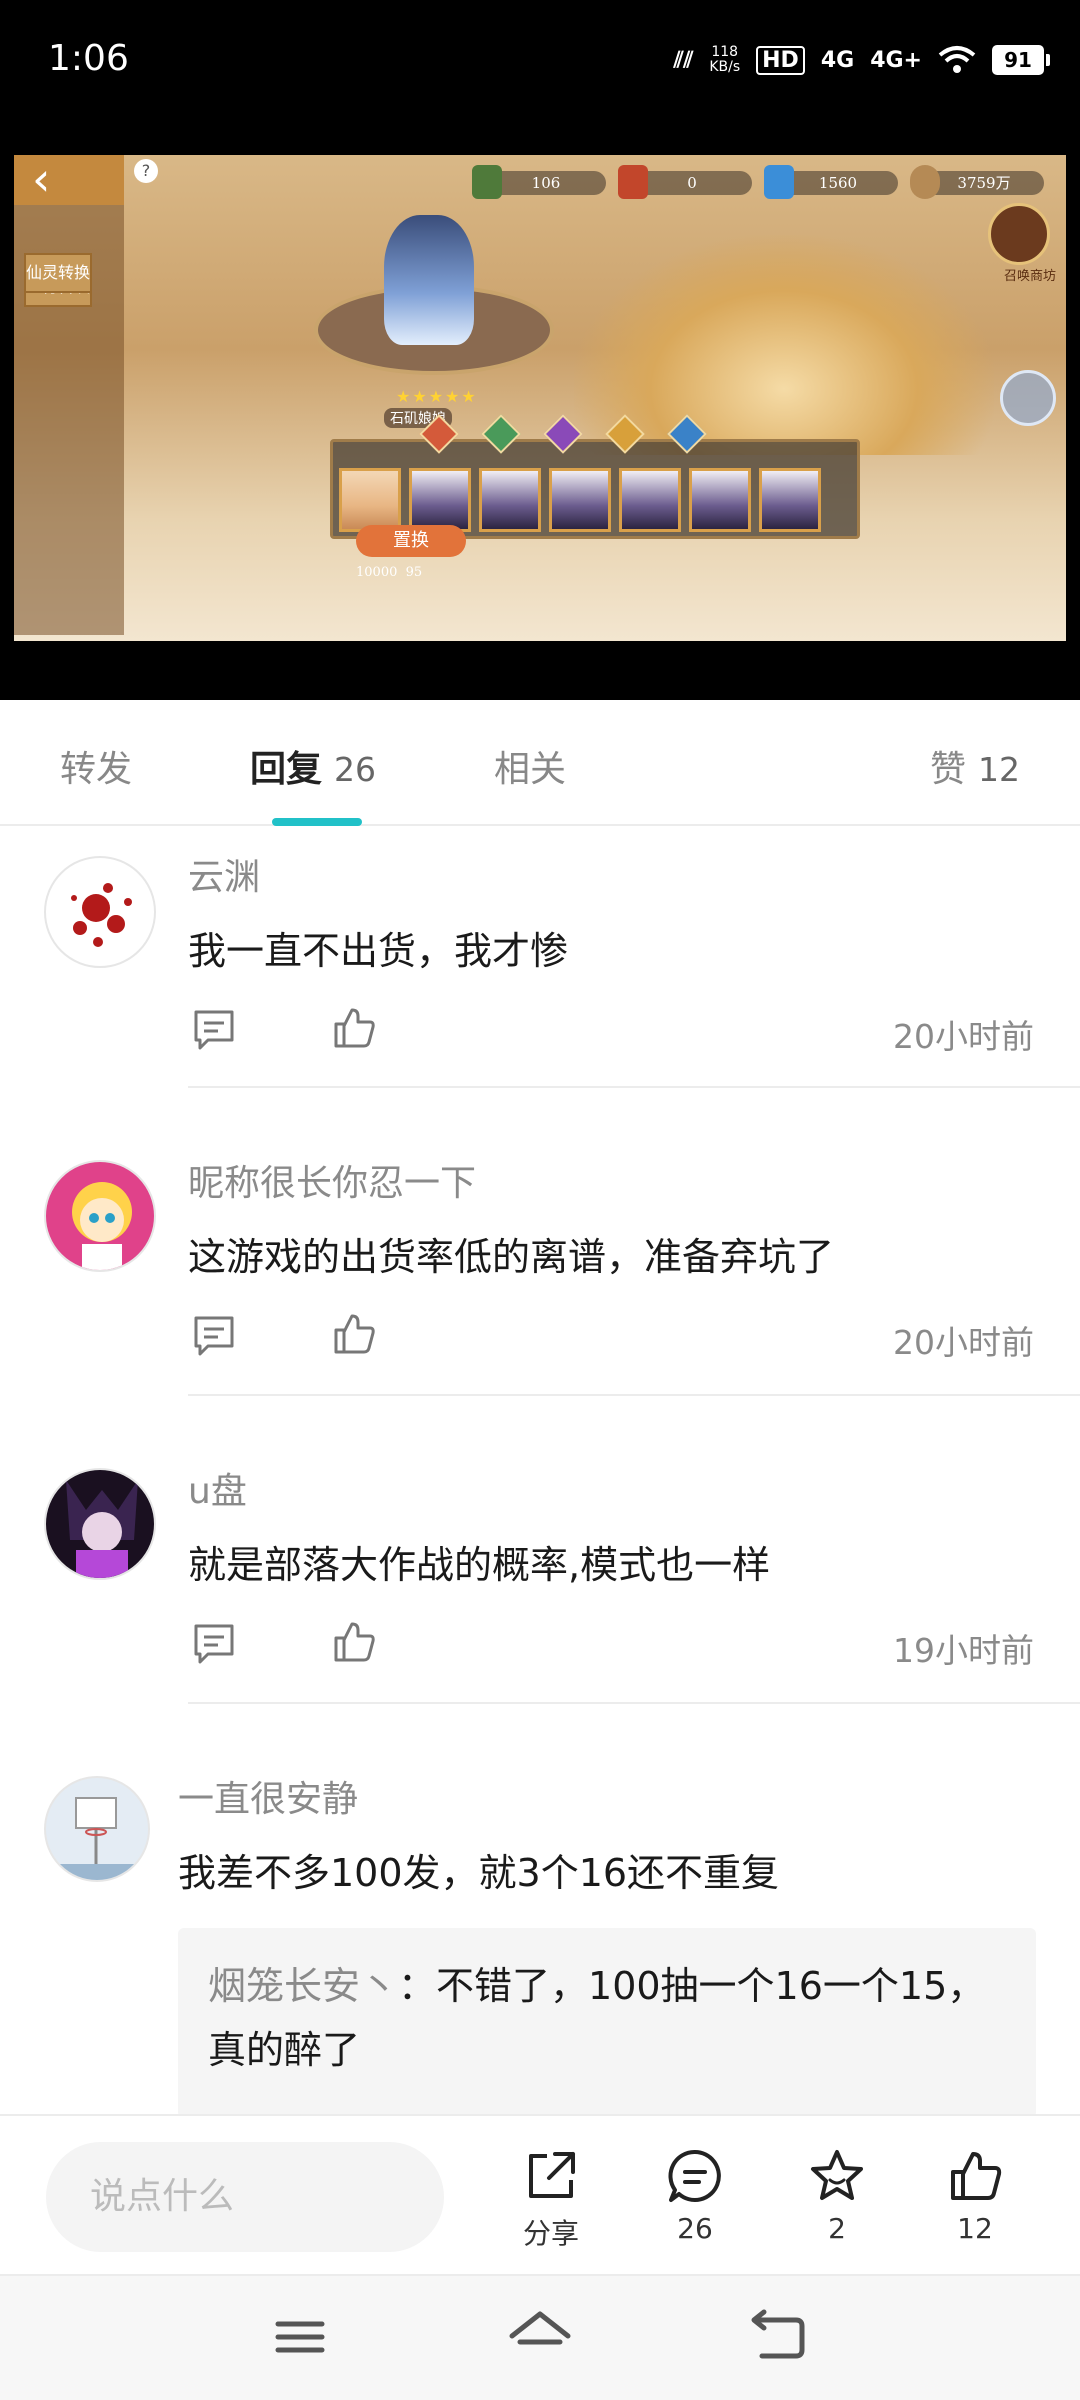  Describe the element at coordinates (69, 415) in the screenshot. I see `game-side-panel: 五行召唤 仙灵转换` at that location.